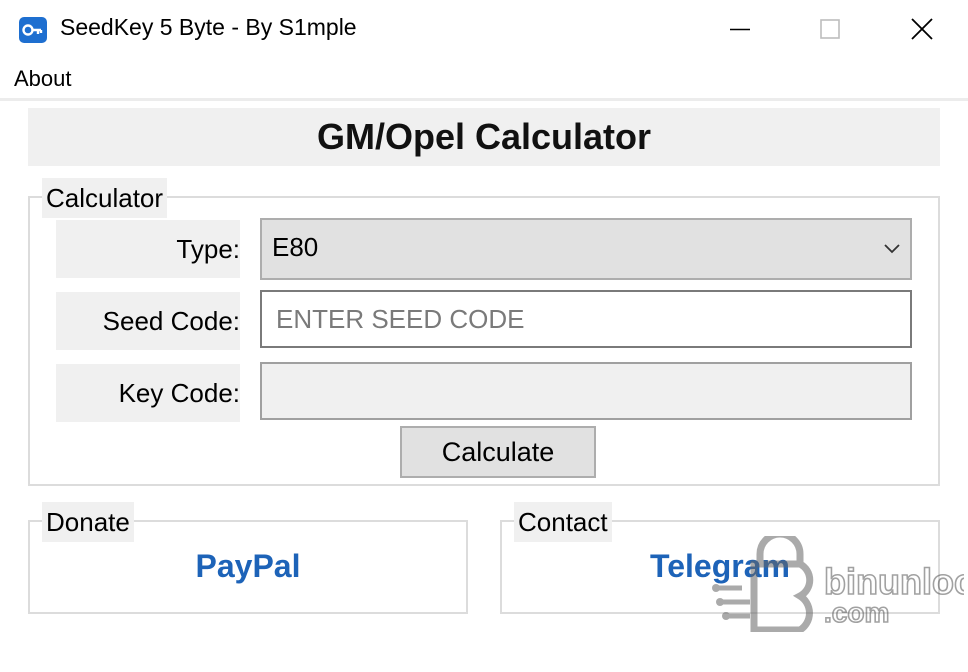  I want to click on minimize-icon, so click(740, 29).